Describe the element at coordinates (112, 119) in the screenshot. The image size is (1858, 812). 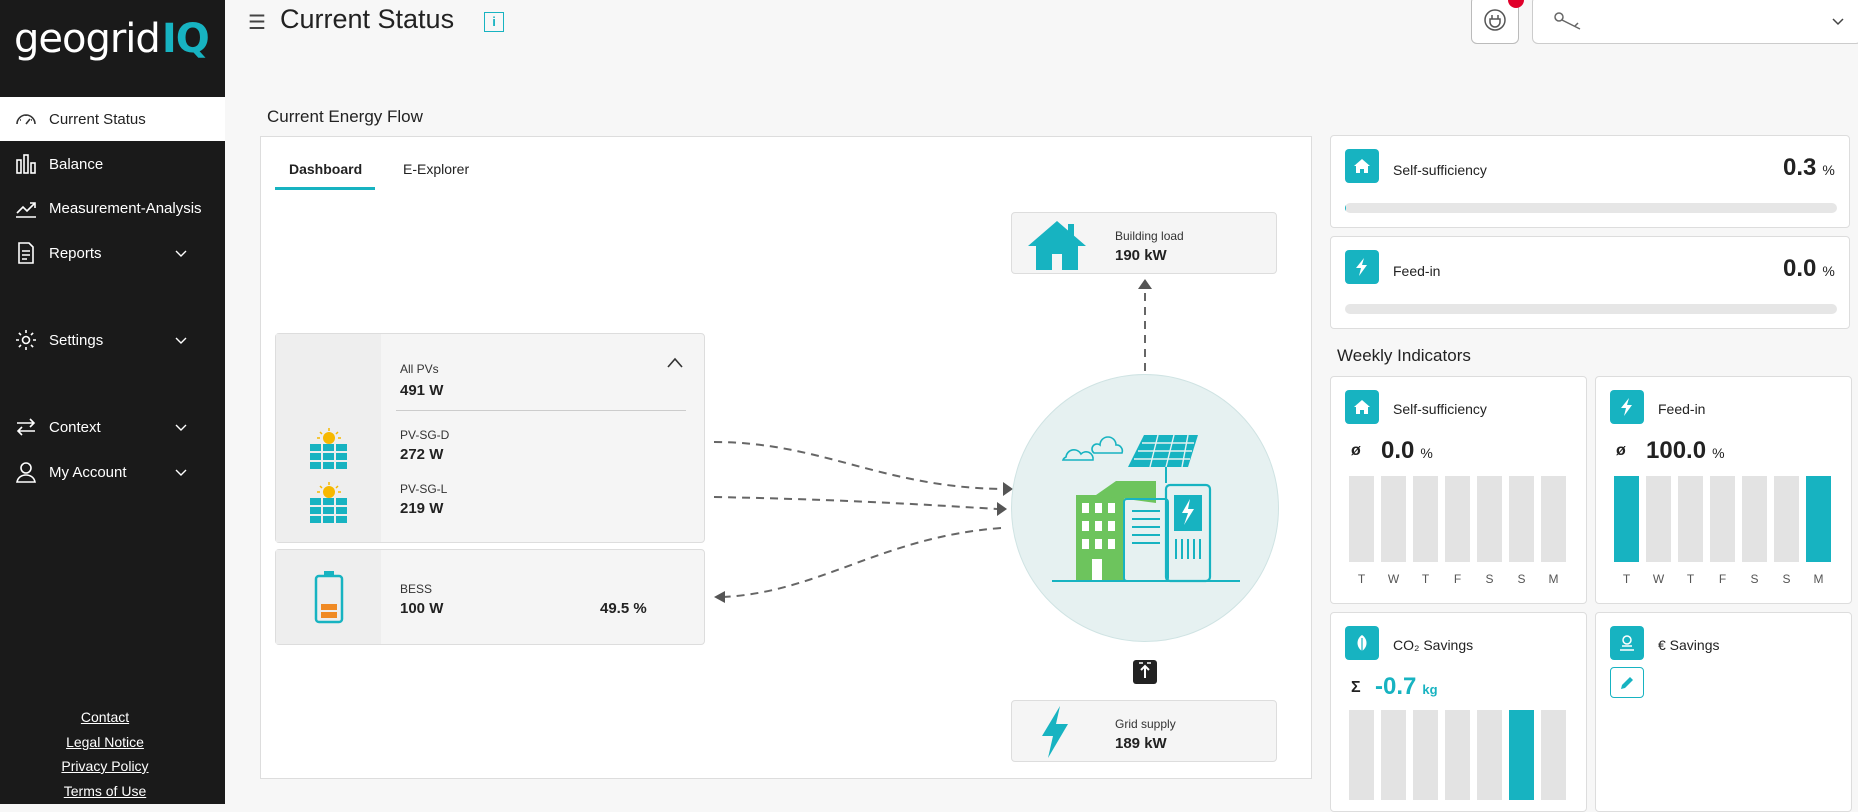
I see `sidebar-item-current-status: Current Status` at that location.